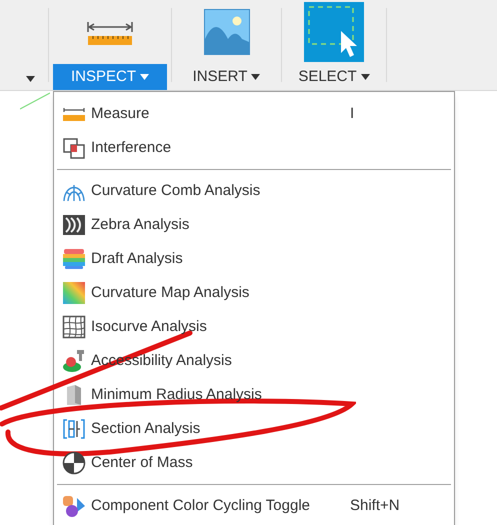  I want to click on toolbar-group-tab: INSPECT, so click(110, 77).